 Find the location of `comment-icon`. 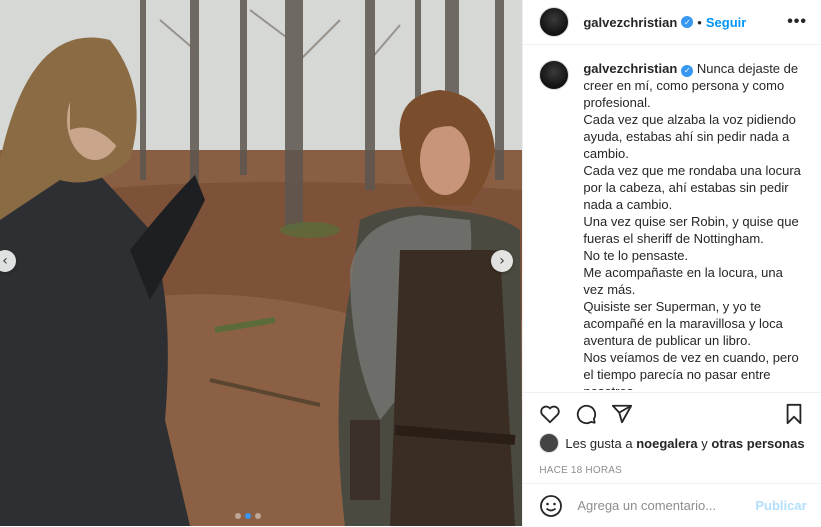

comment-icon is located at coordinates (586, 414).